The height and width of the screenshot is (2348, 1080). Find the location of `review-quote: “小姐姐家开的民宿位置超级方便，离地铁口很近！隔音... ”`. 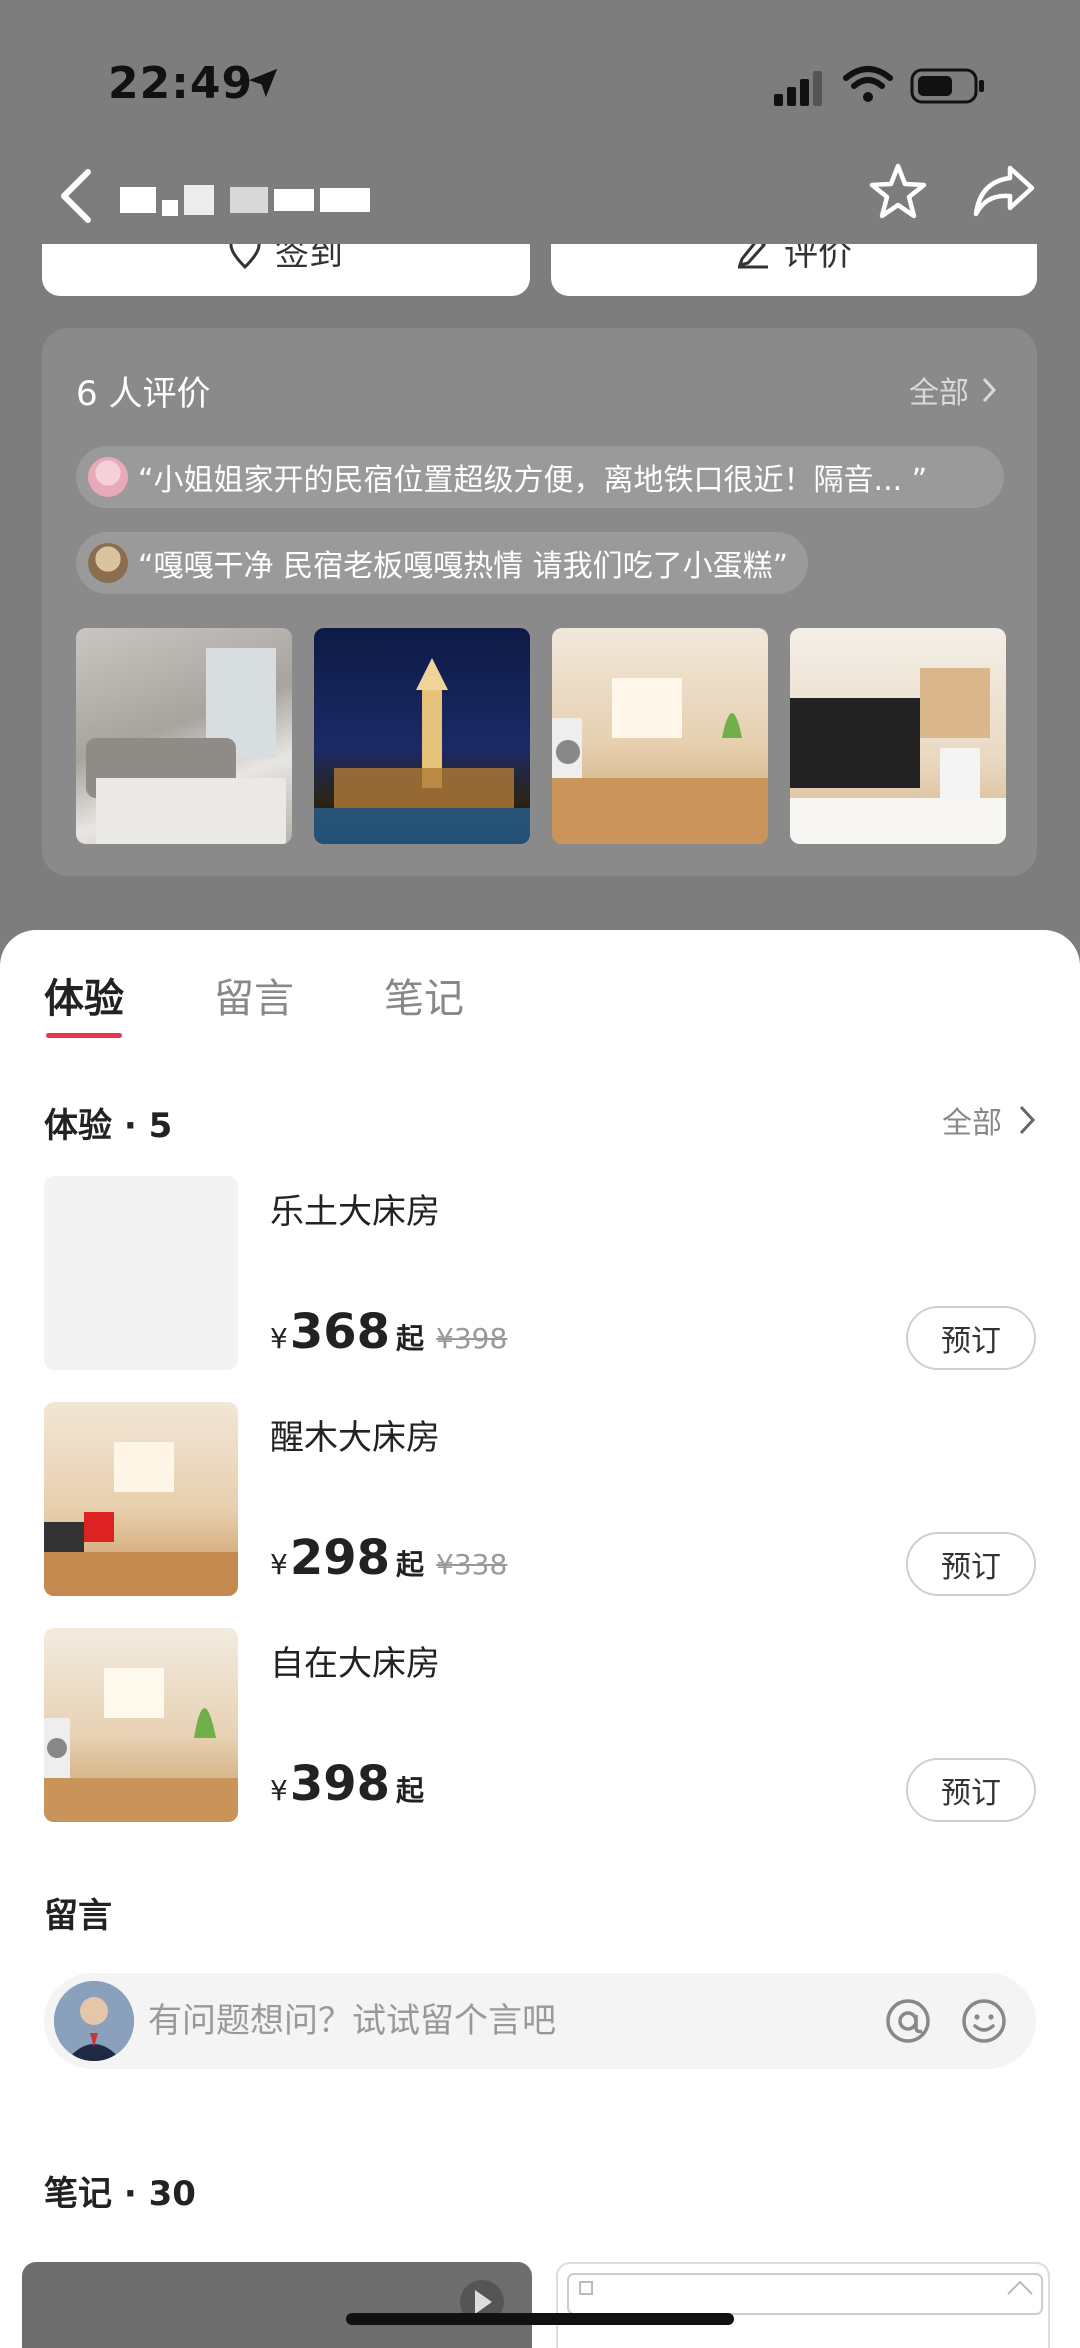

review-quote: “小姐姐家开的民宿位置超级方便，离地铁口很近！隔音... ” is located at coordinates (540, 477).